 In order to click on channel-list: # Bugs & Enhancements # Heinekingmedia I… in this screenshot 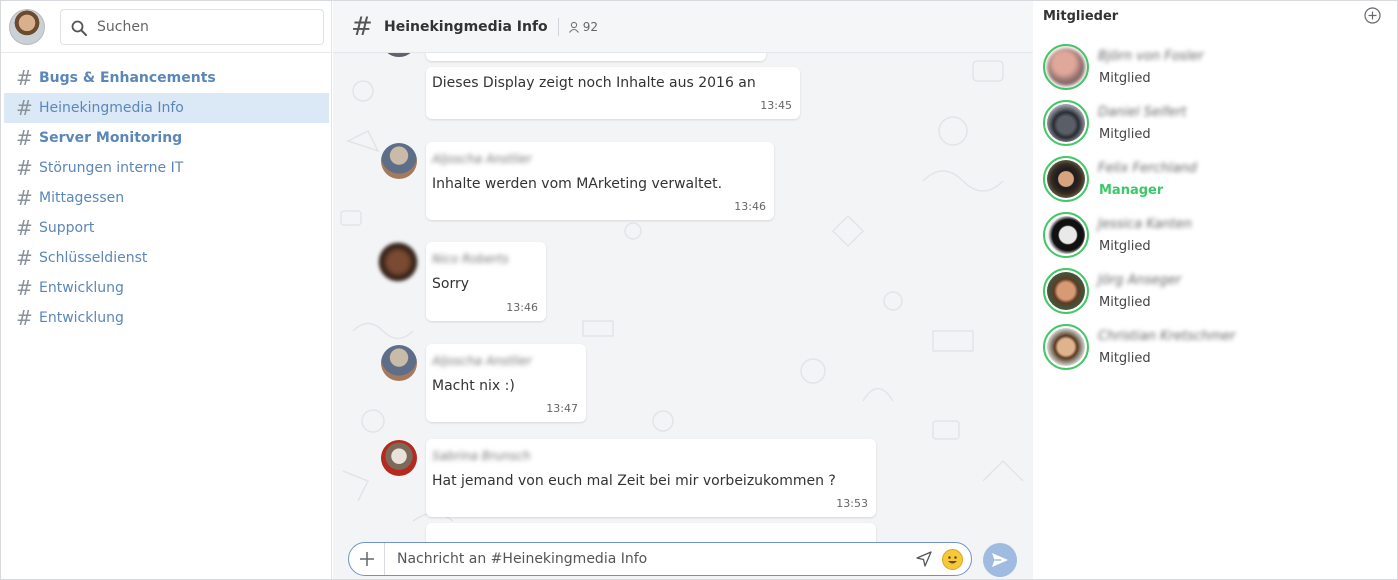, I will do `click(166, 193)`.